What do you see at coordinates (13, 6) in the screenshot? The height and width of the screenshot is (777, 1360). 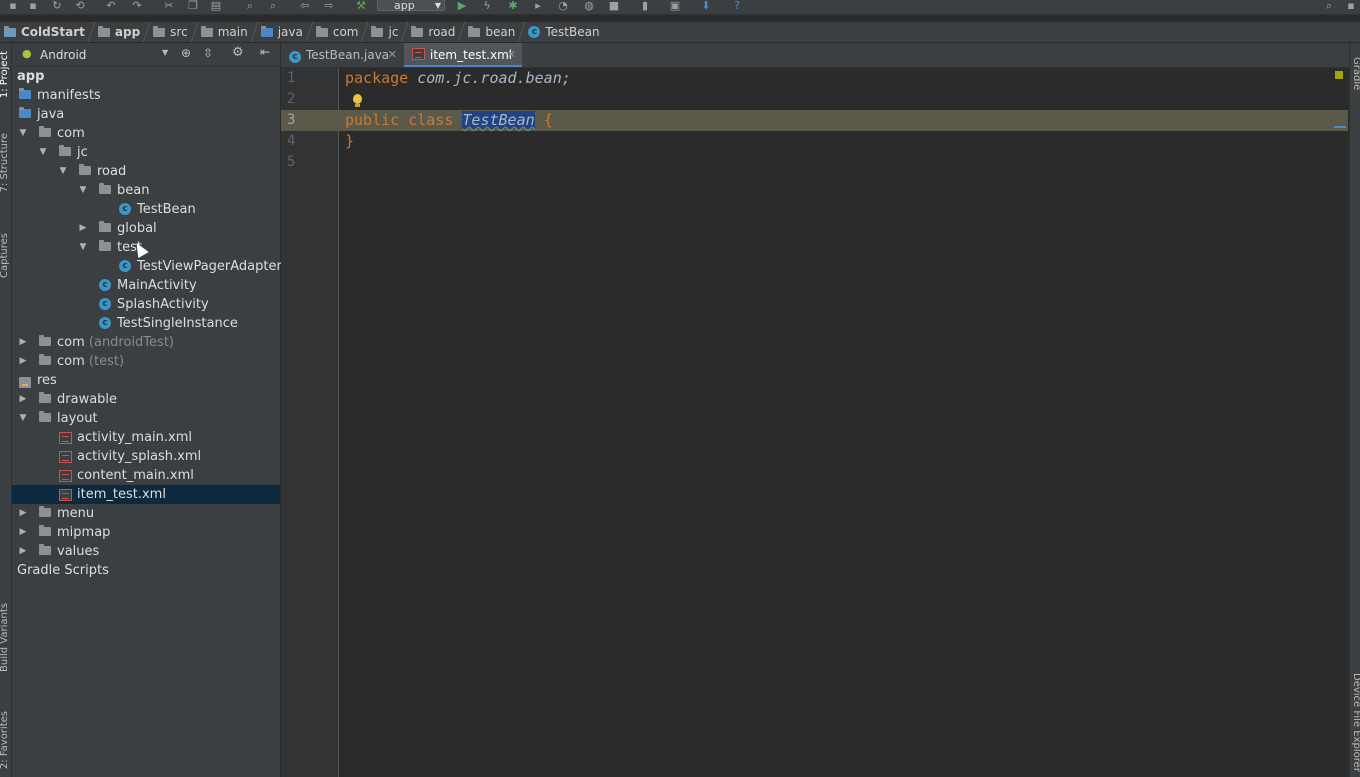 I see `open-icon: ▪` at bounding box center [13, 6].